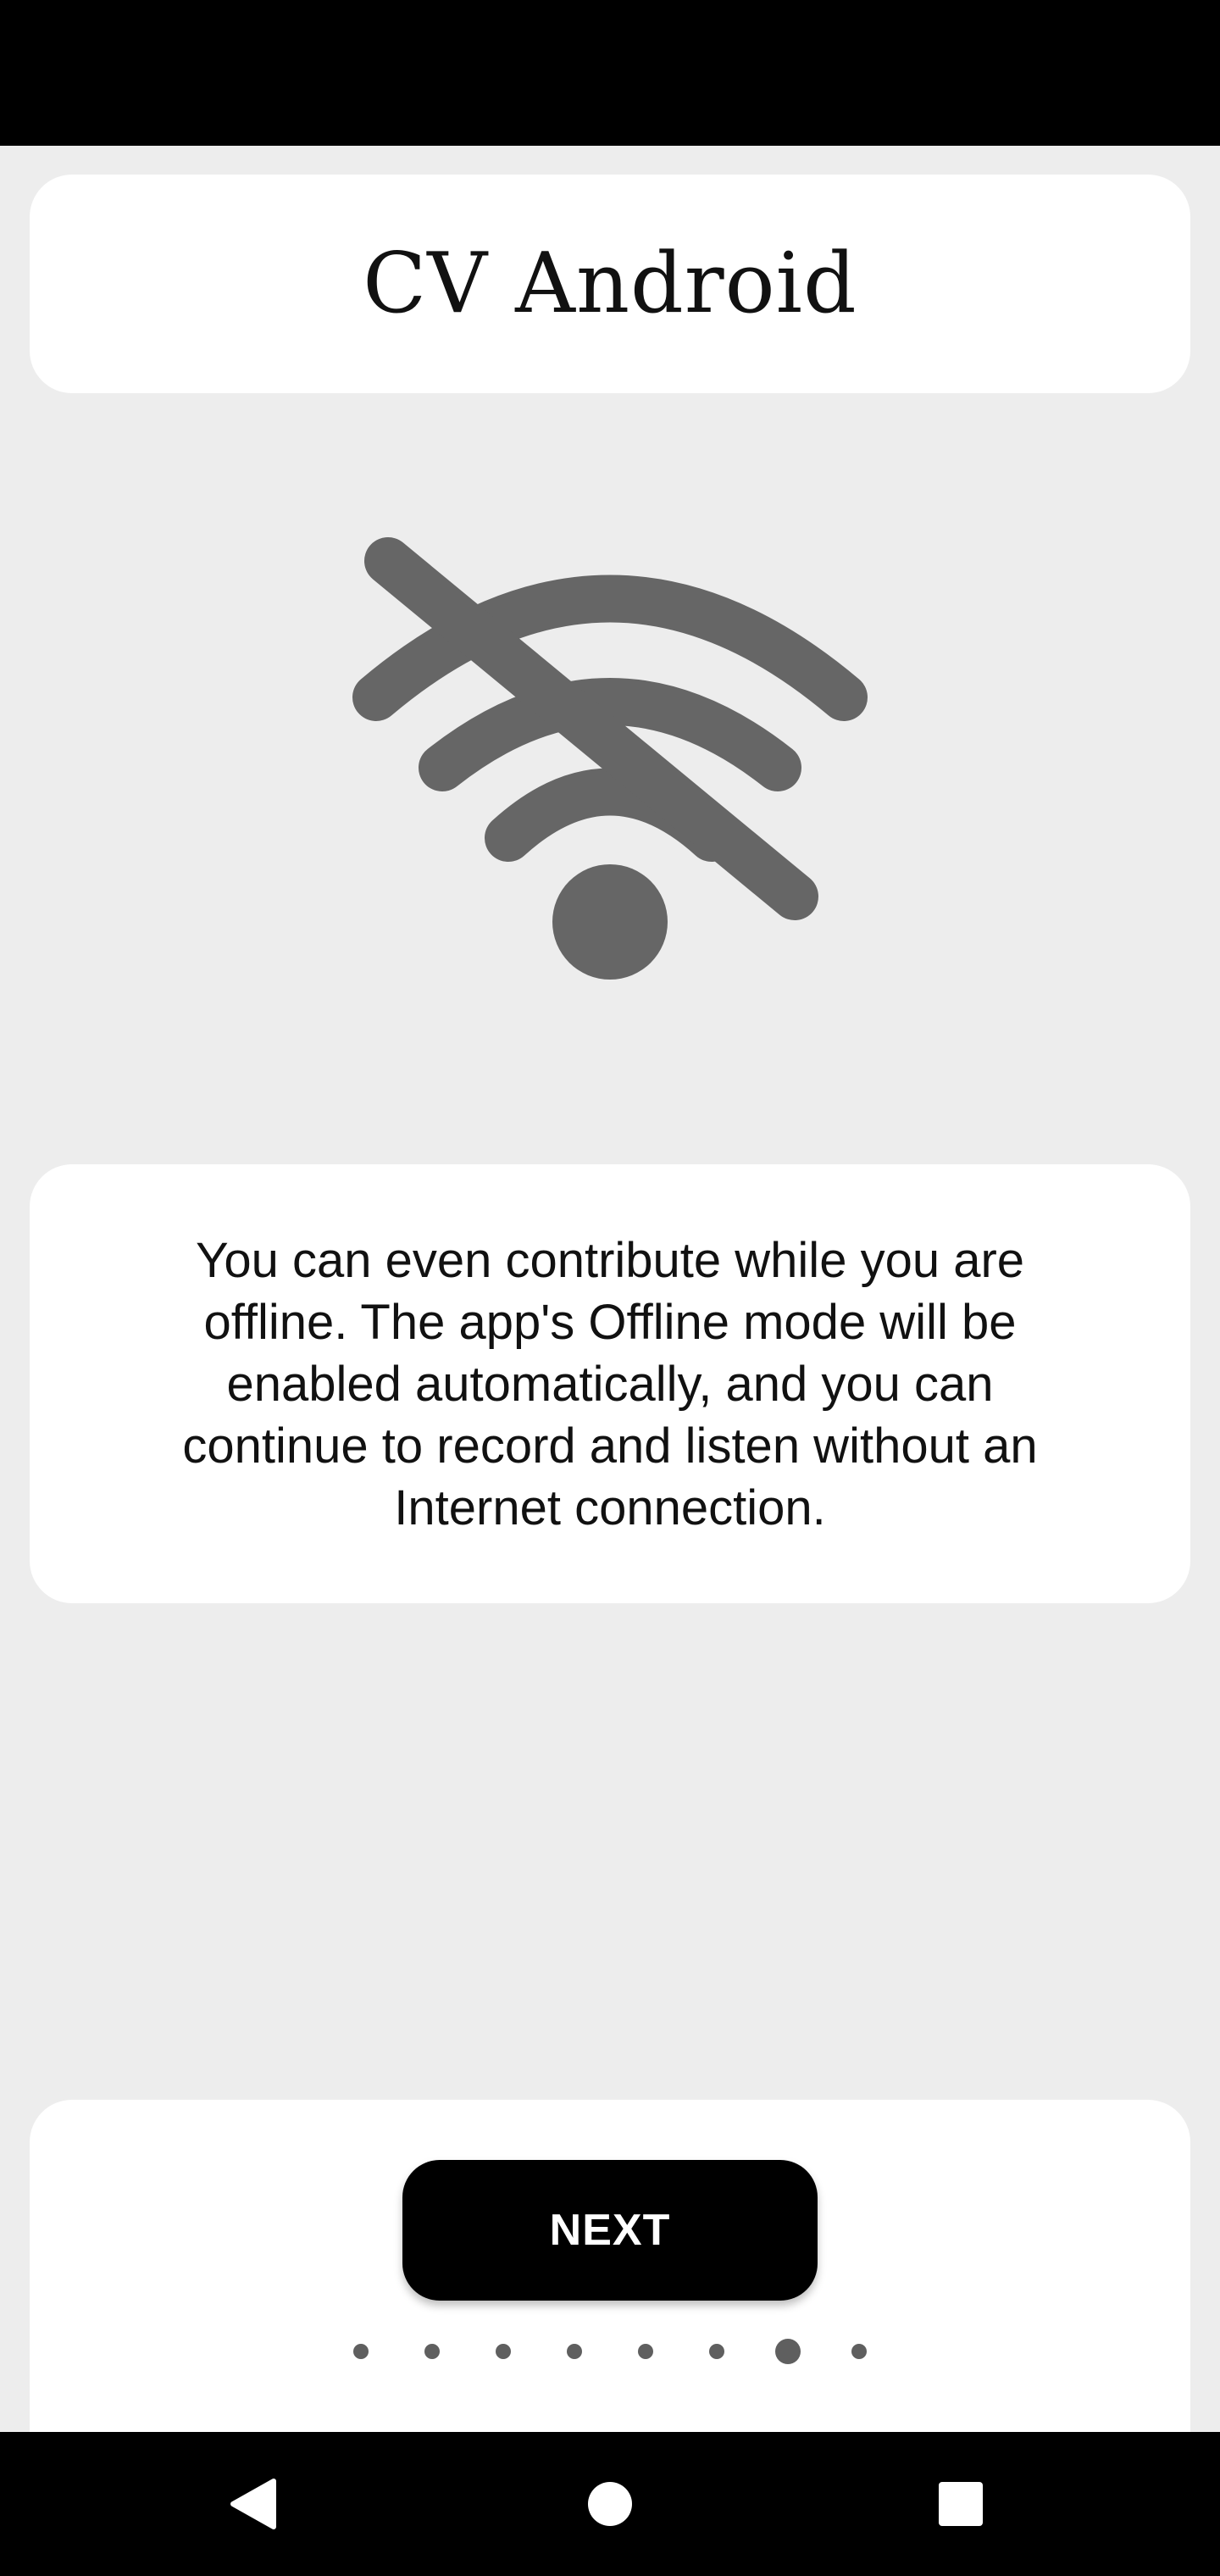 This screenshot has width=1220, height=2576. I want to click on app-title: CV Android, so click(610, 284).